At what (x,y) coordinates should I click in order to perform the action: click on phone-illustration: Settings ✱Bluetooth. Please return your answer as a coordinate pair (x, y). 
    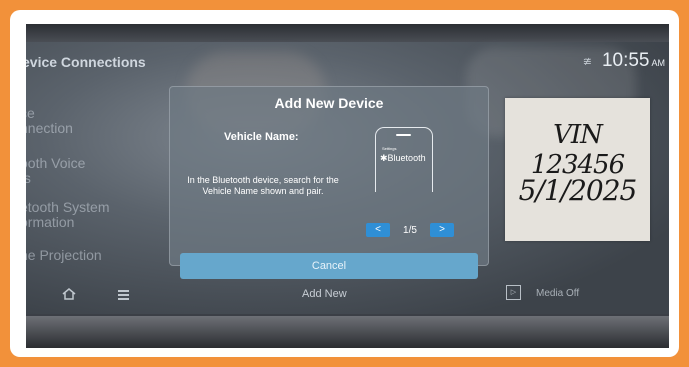
    Looking at the image, I should click on (404, 159).